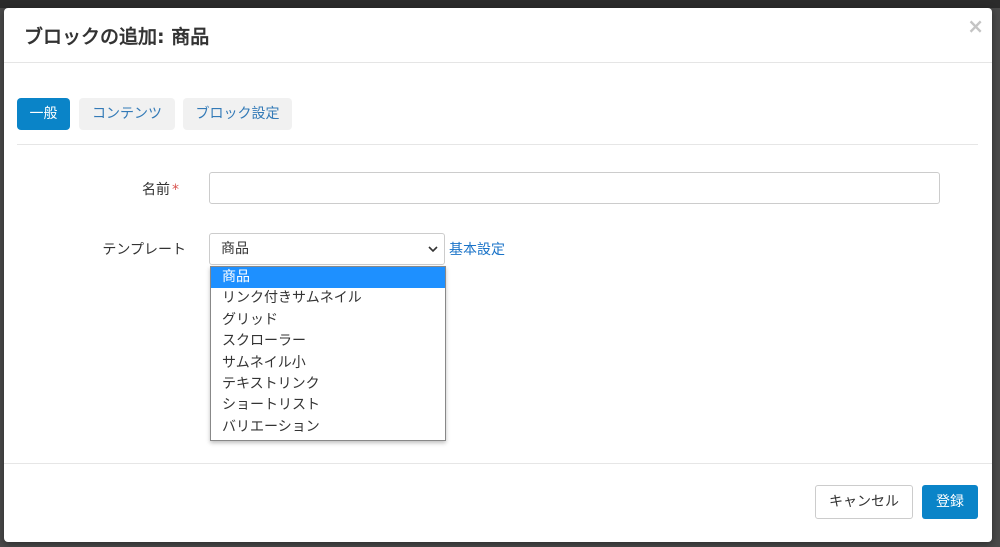 Image resolution: width=1000 pixels, height=547 pixels. I want to click on template-option-scroller: スクローラー, so click(328, 341).